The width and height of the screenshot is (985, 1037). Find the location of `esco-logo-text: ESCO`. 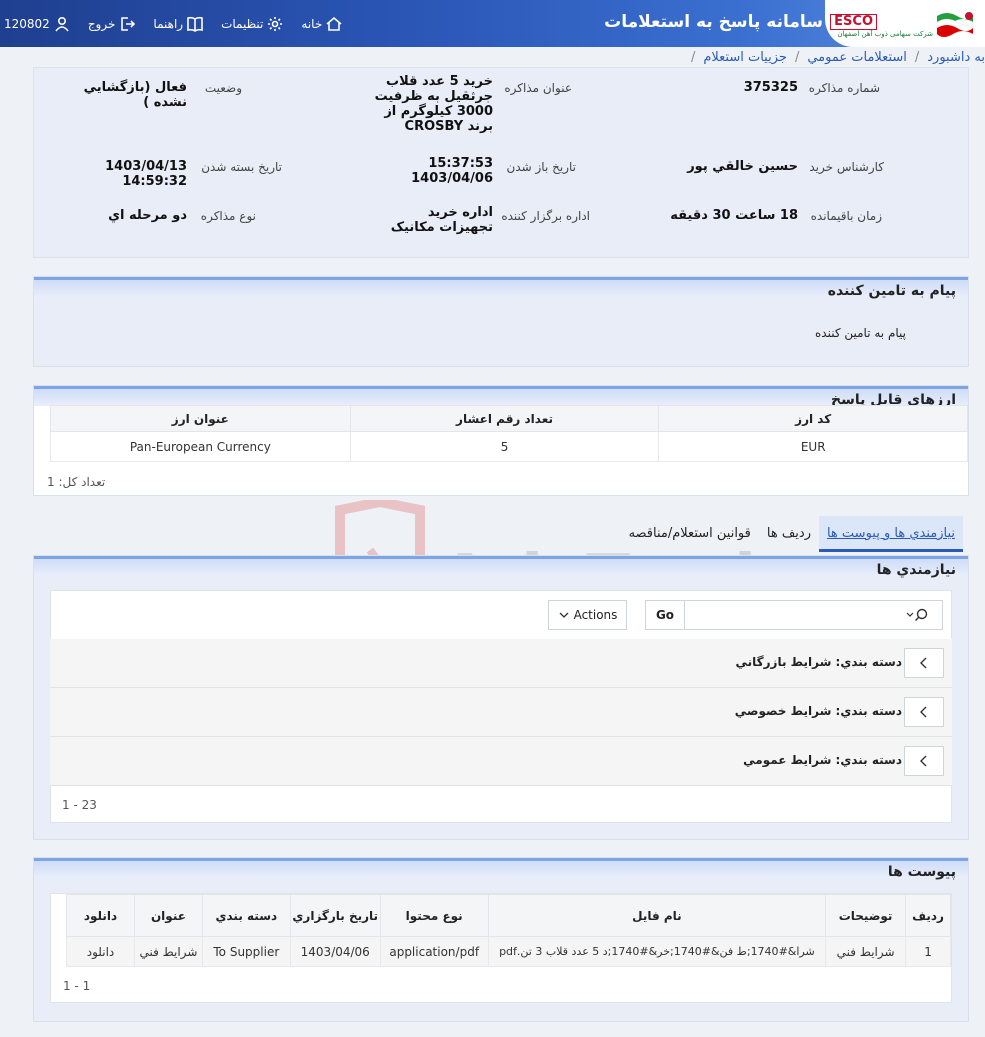

esco-logo-text: ESCO is located at coordinates (853, 22).